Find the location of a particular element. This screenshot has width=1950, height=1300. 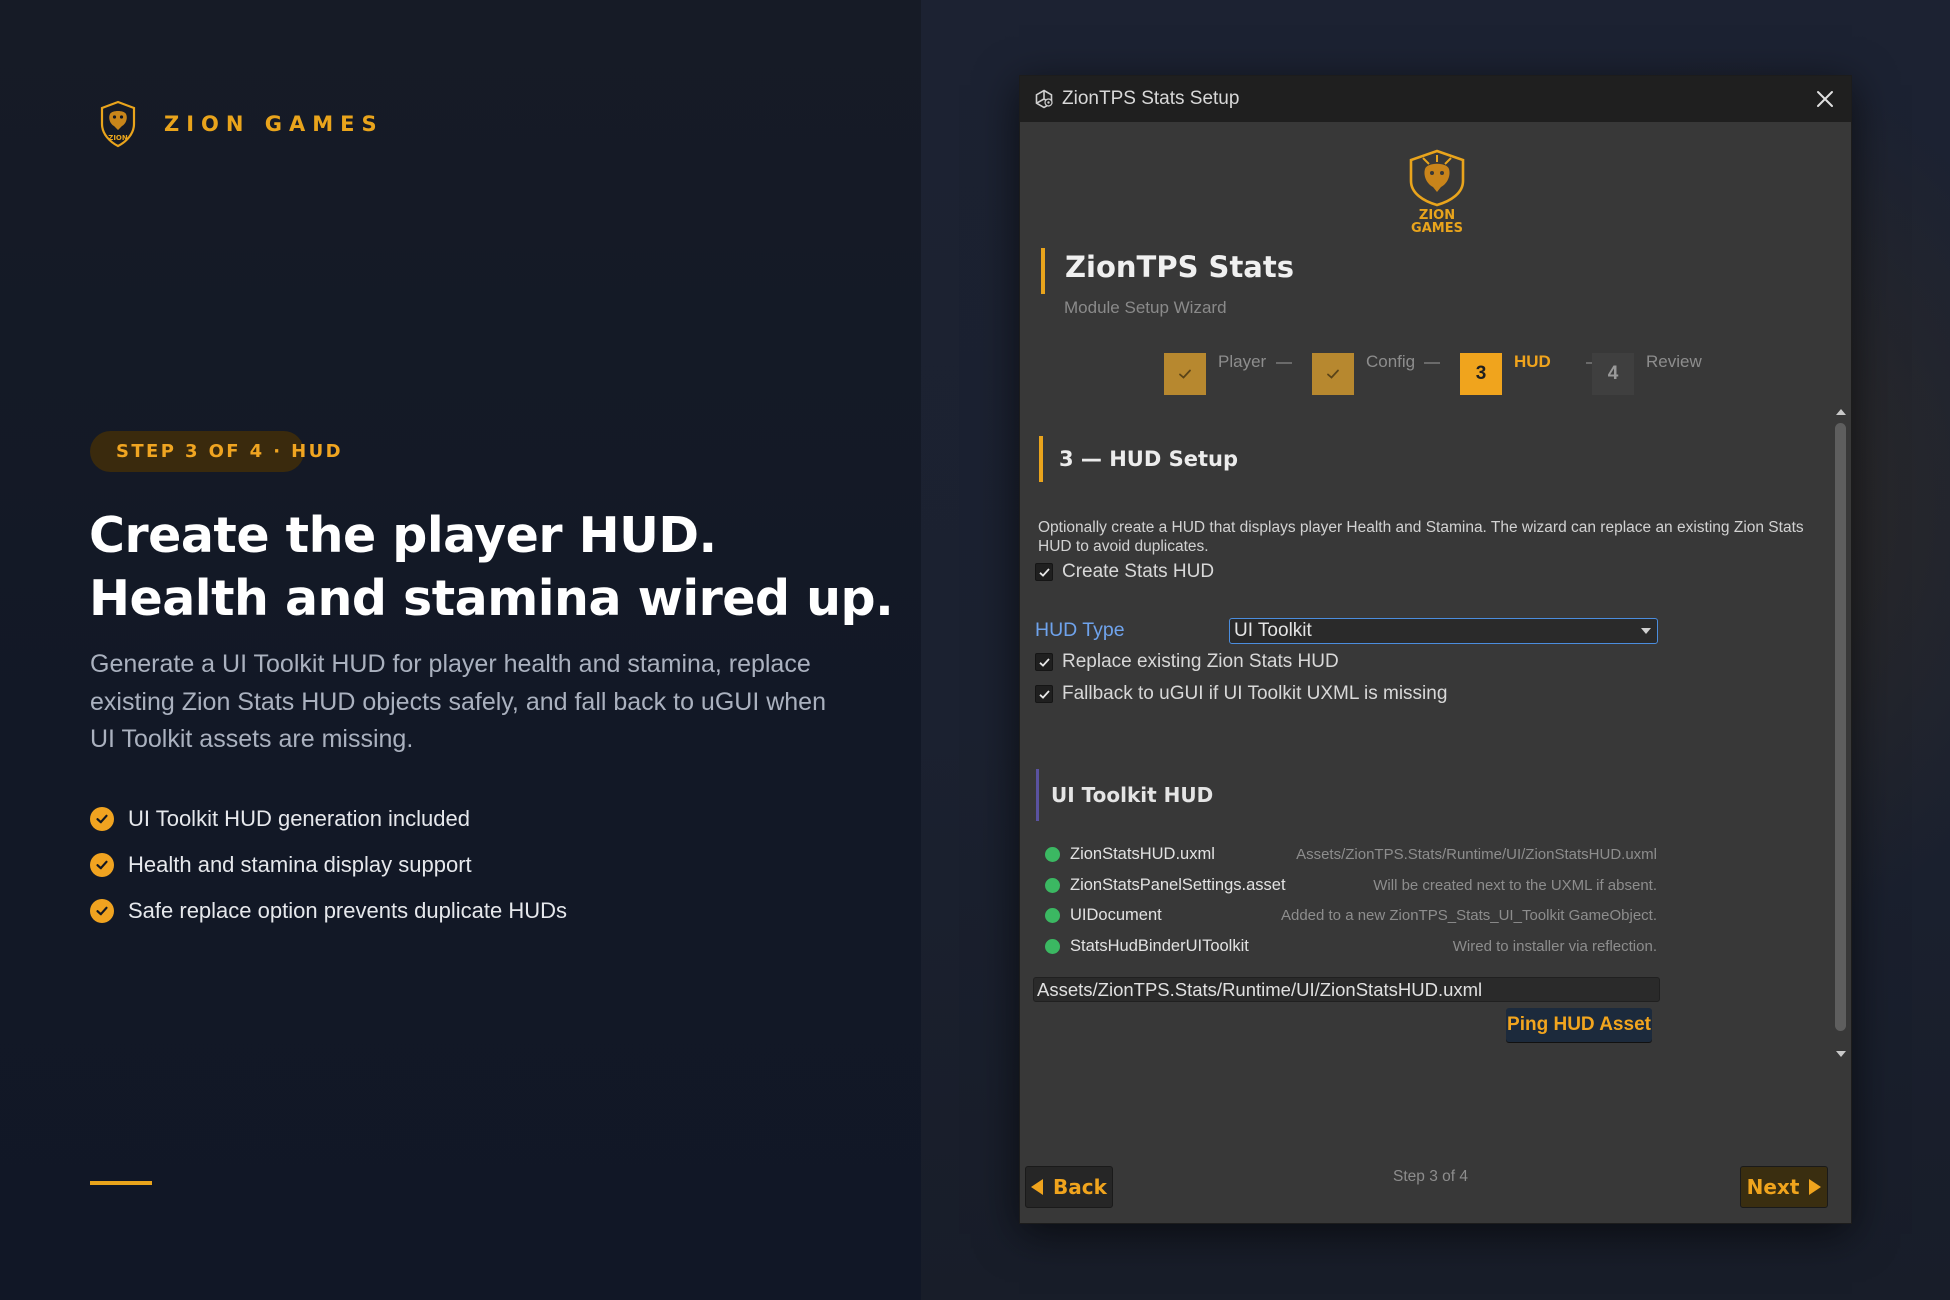

feature-item: Health and stamina display support is located at coordinates (328, 865).